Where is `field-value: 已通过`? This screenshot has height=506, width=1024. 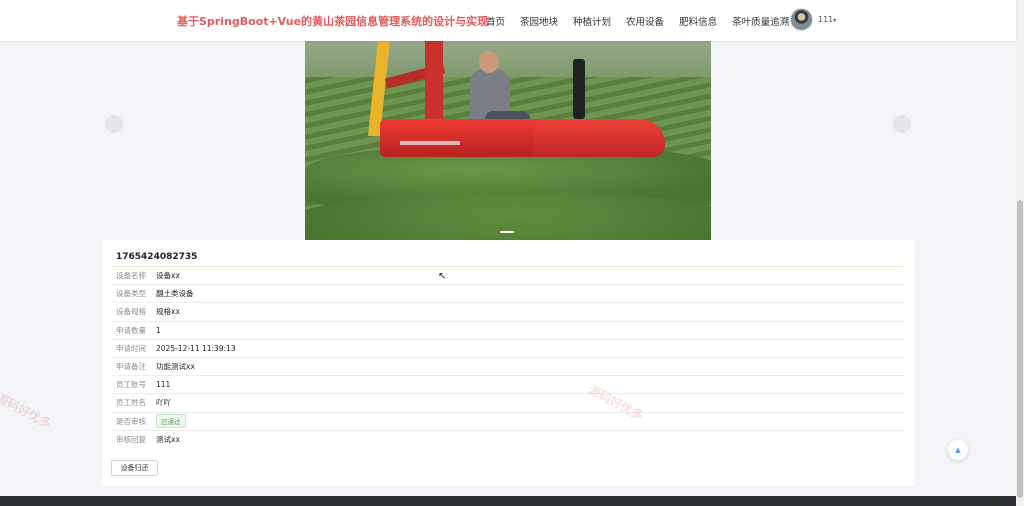 field-value: 已通过 is located at coordinates (171, 421).